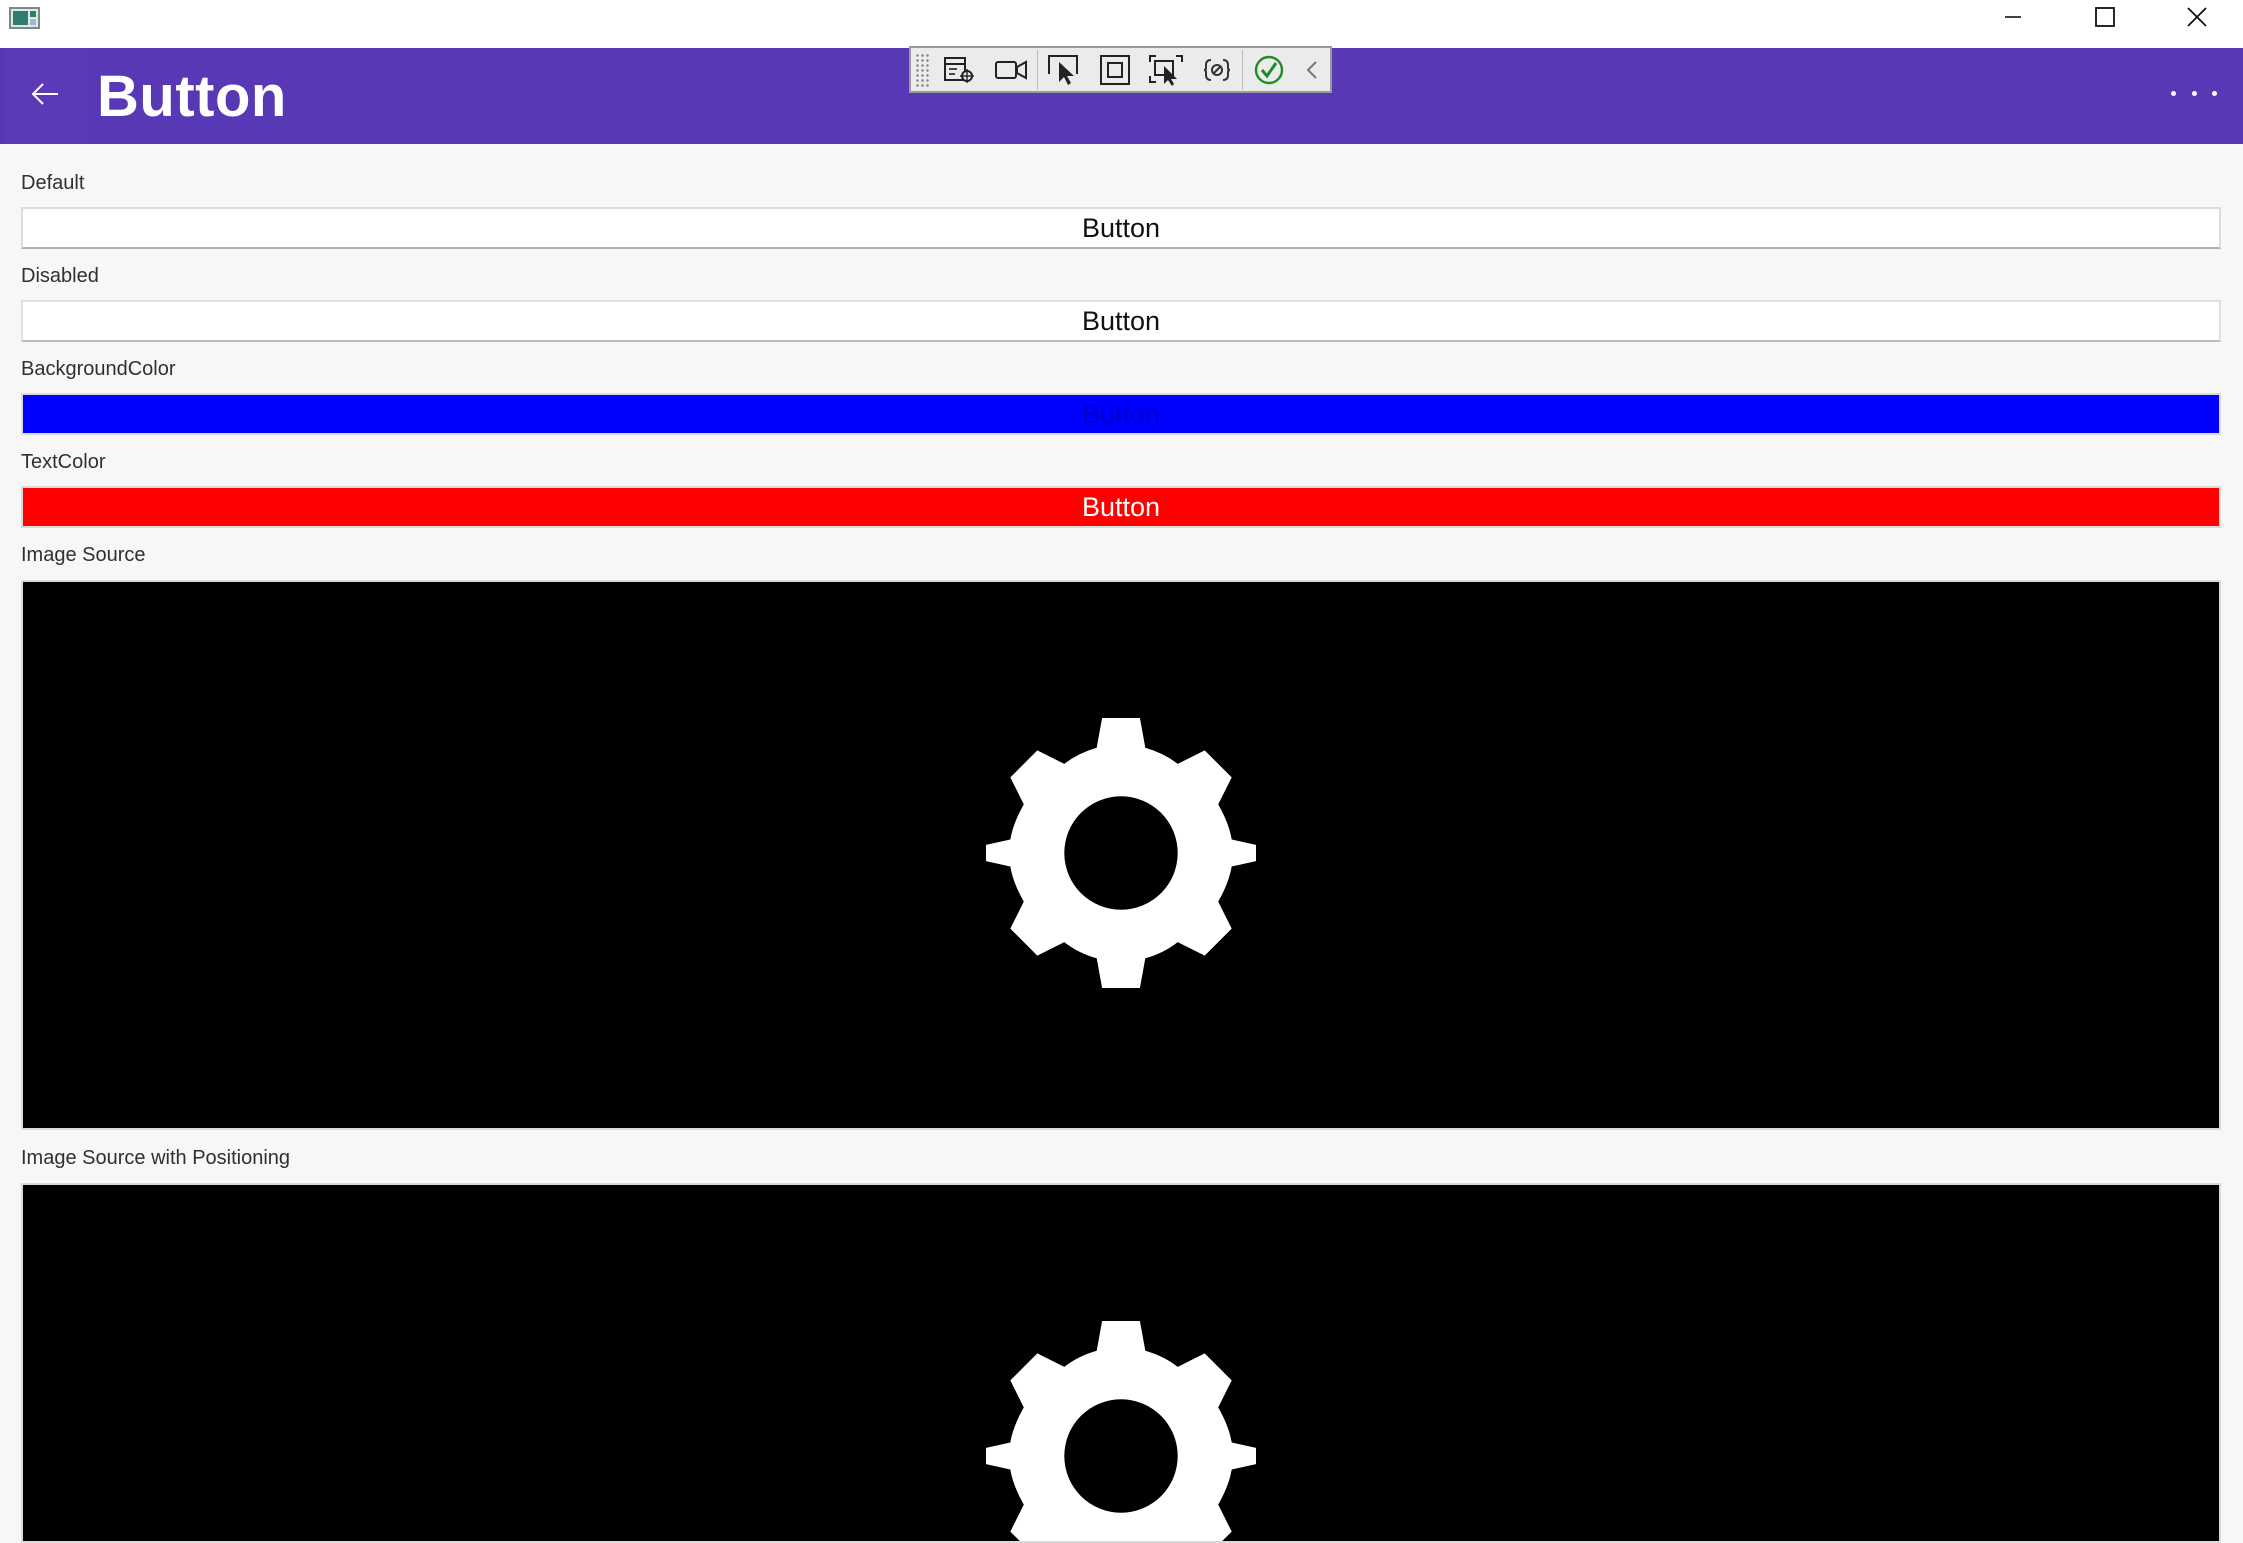 The width and height of the screenshot is (2243, 1543). I want to click on disabled-button: Button, so click(1121, 321).